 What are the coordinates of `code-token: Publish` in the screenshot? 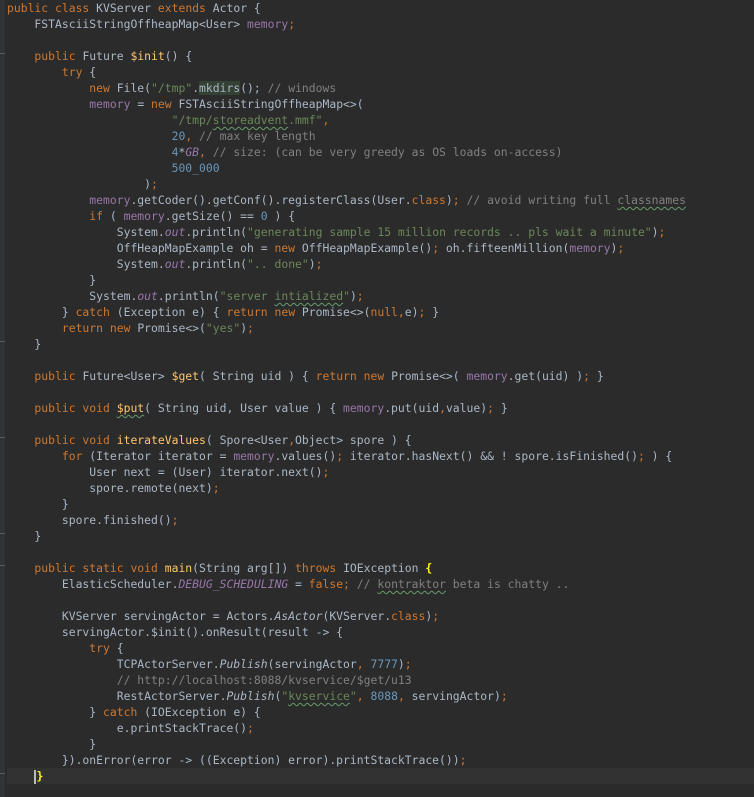 It's located at (250, 696).